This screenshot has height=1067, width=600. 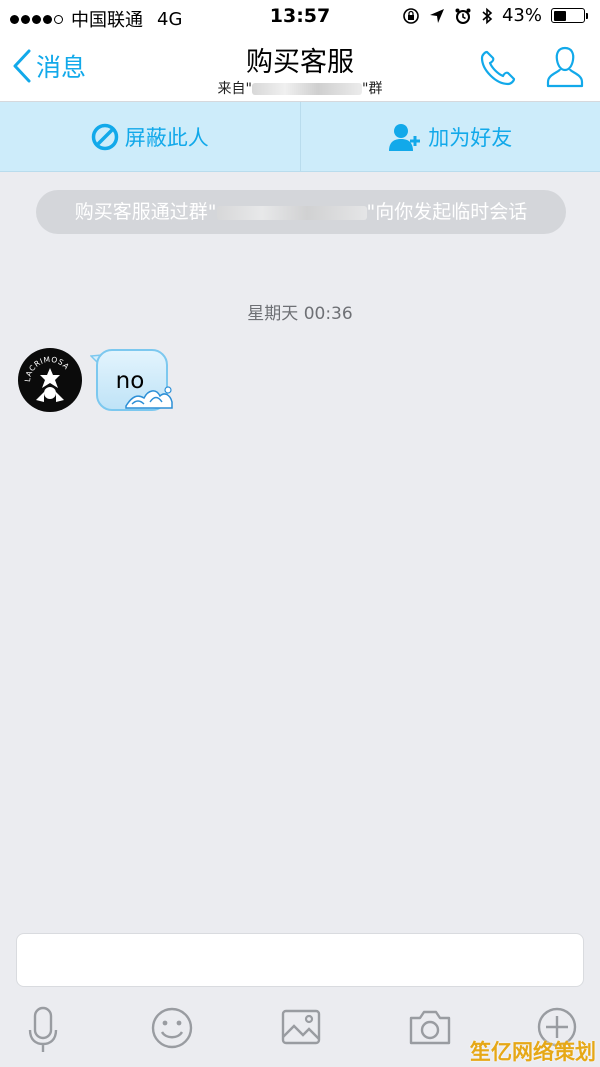 I want to click on block-user-label: 屏蔽此人, so click(x=166, y=137).